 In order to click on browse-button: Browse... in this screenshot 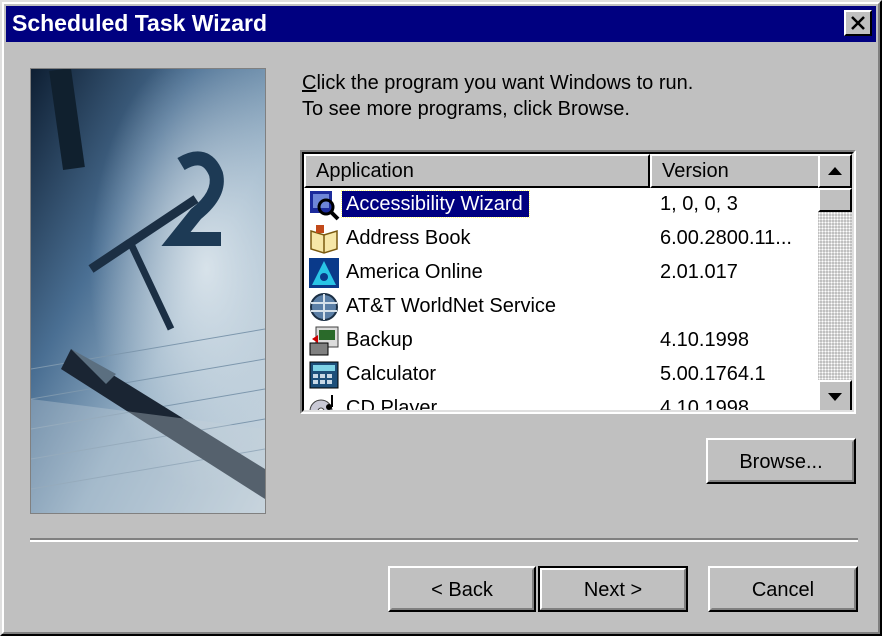, I will do `click(781, 461)`.